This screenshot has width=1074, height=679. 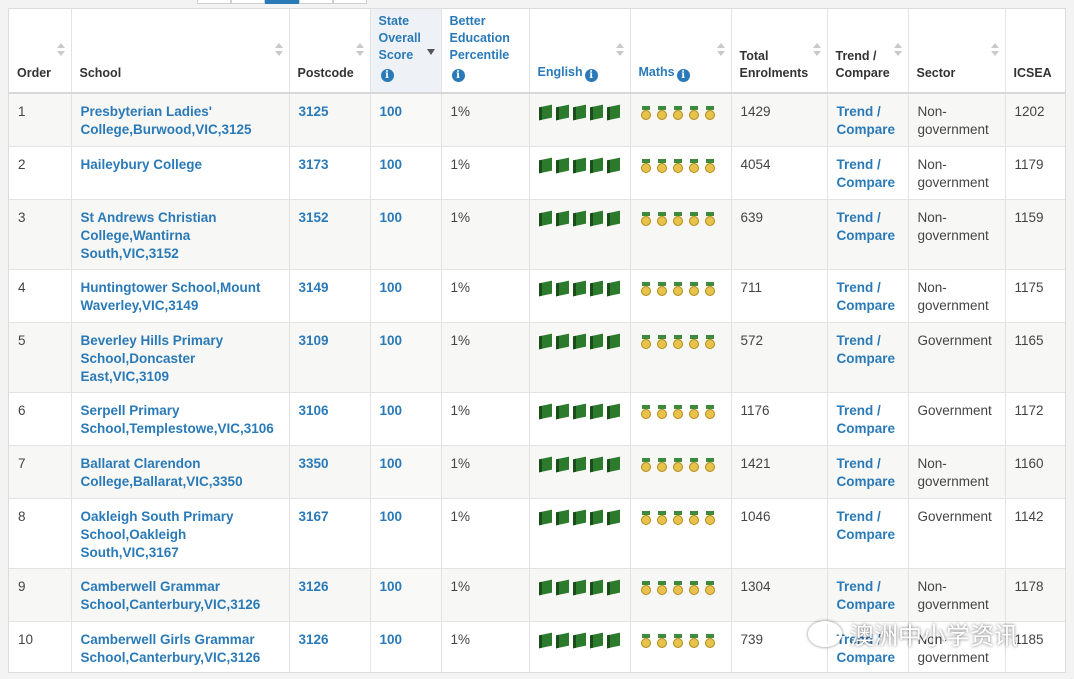 What do you see at coordinates (580, 51) in the screenshot?
I see `header-english: English i` at bounding box center [580, 51].